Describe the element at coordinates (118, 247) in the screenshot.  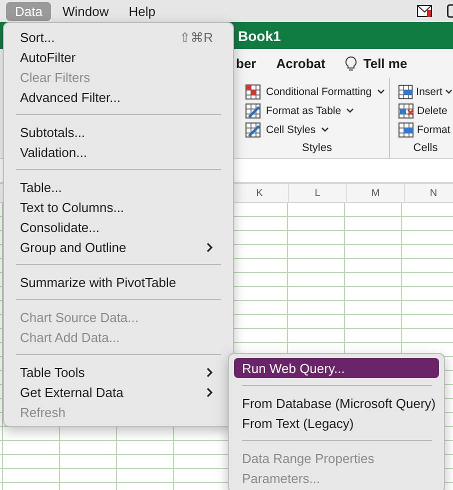
I see `menu-item: Group and Outline` at that location.